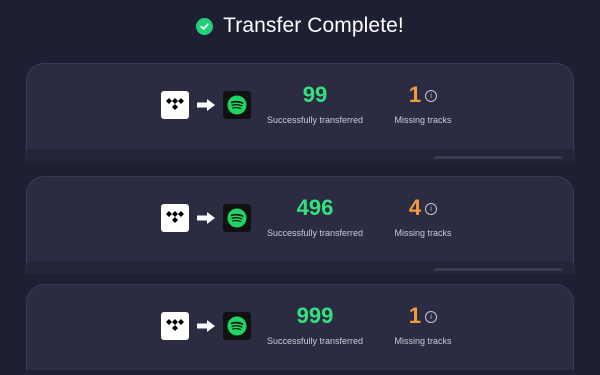 The image size is (600, 375). Describe the element at coordinates (315, 207) in the screenshot. I see `transferred-count: 496` at that location.